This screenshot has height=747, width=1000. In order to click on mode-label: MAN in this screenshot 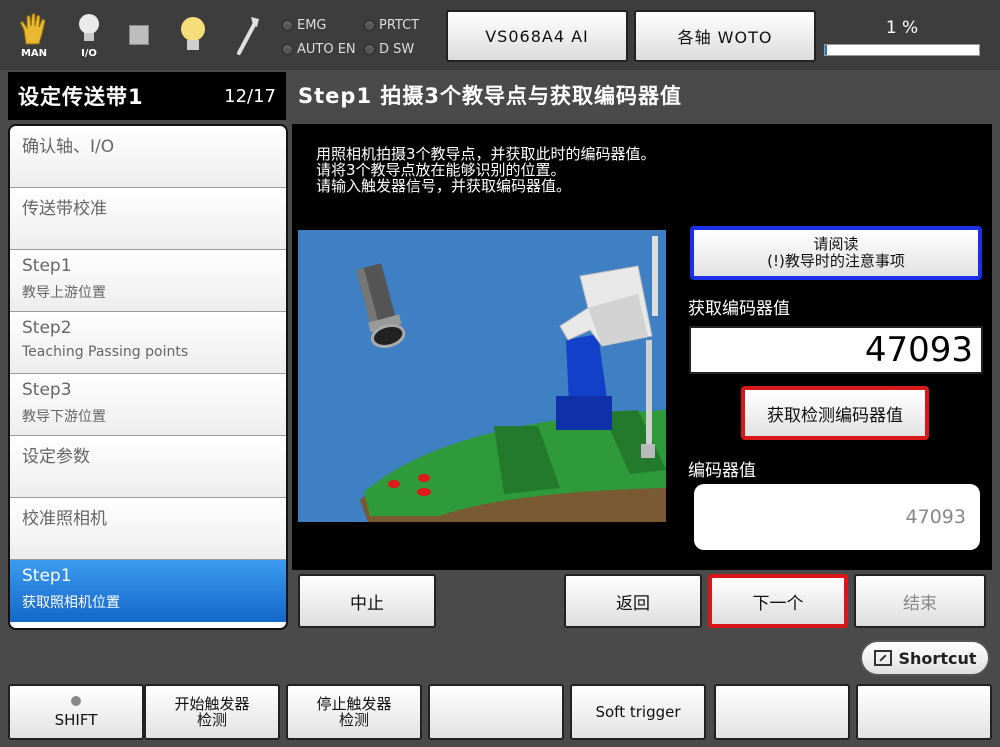, I will do `click(34, 53)`.